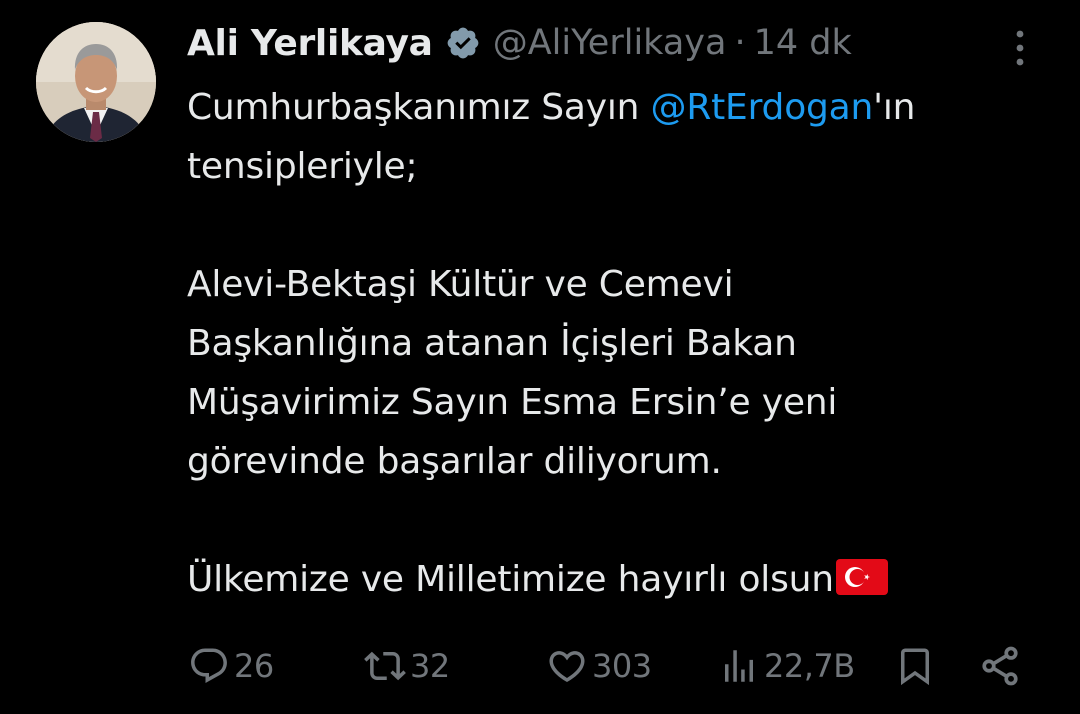 The width and height of the screenshot is (1080, 714). I want to click on mention-link: @RtErdogan, so click(762, 107).